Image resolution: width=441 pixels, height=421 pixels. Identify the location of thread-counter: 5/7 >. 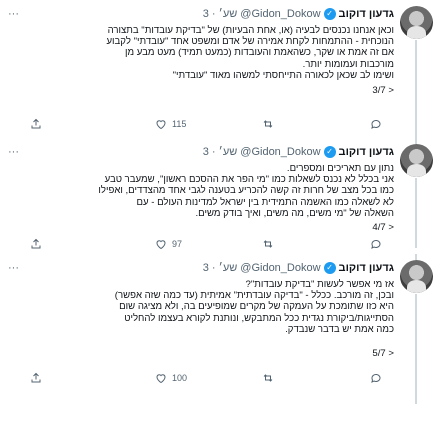
(383, 353).